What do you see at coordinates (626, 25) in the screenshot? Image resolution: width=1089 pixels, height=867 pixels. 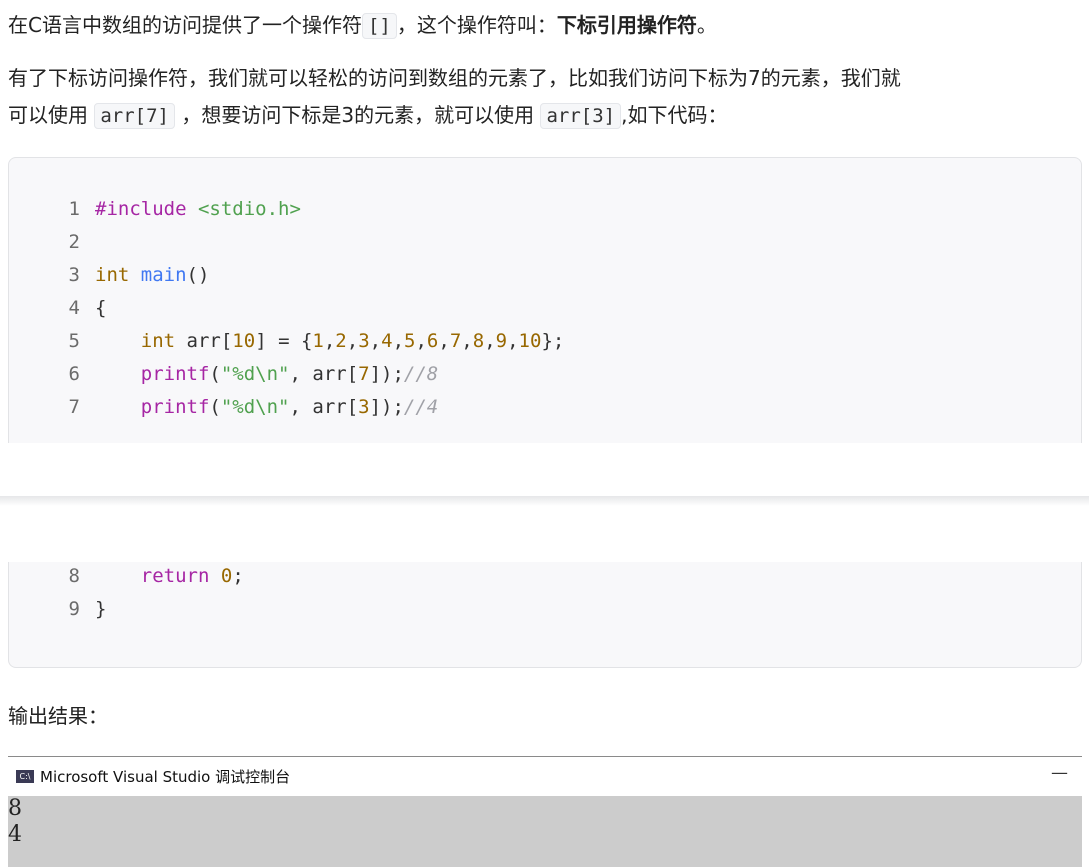 I see `bold-term: 下标引用操作符` at bounding box center [626, 25].